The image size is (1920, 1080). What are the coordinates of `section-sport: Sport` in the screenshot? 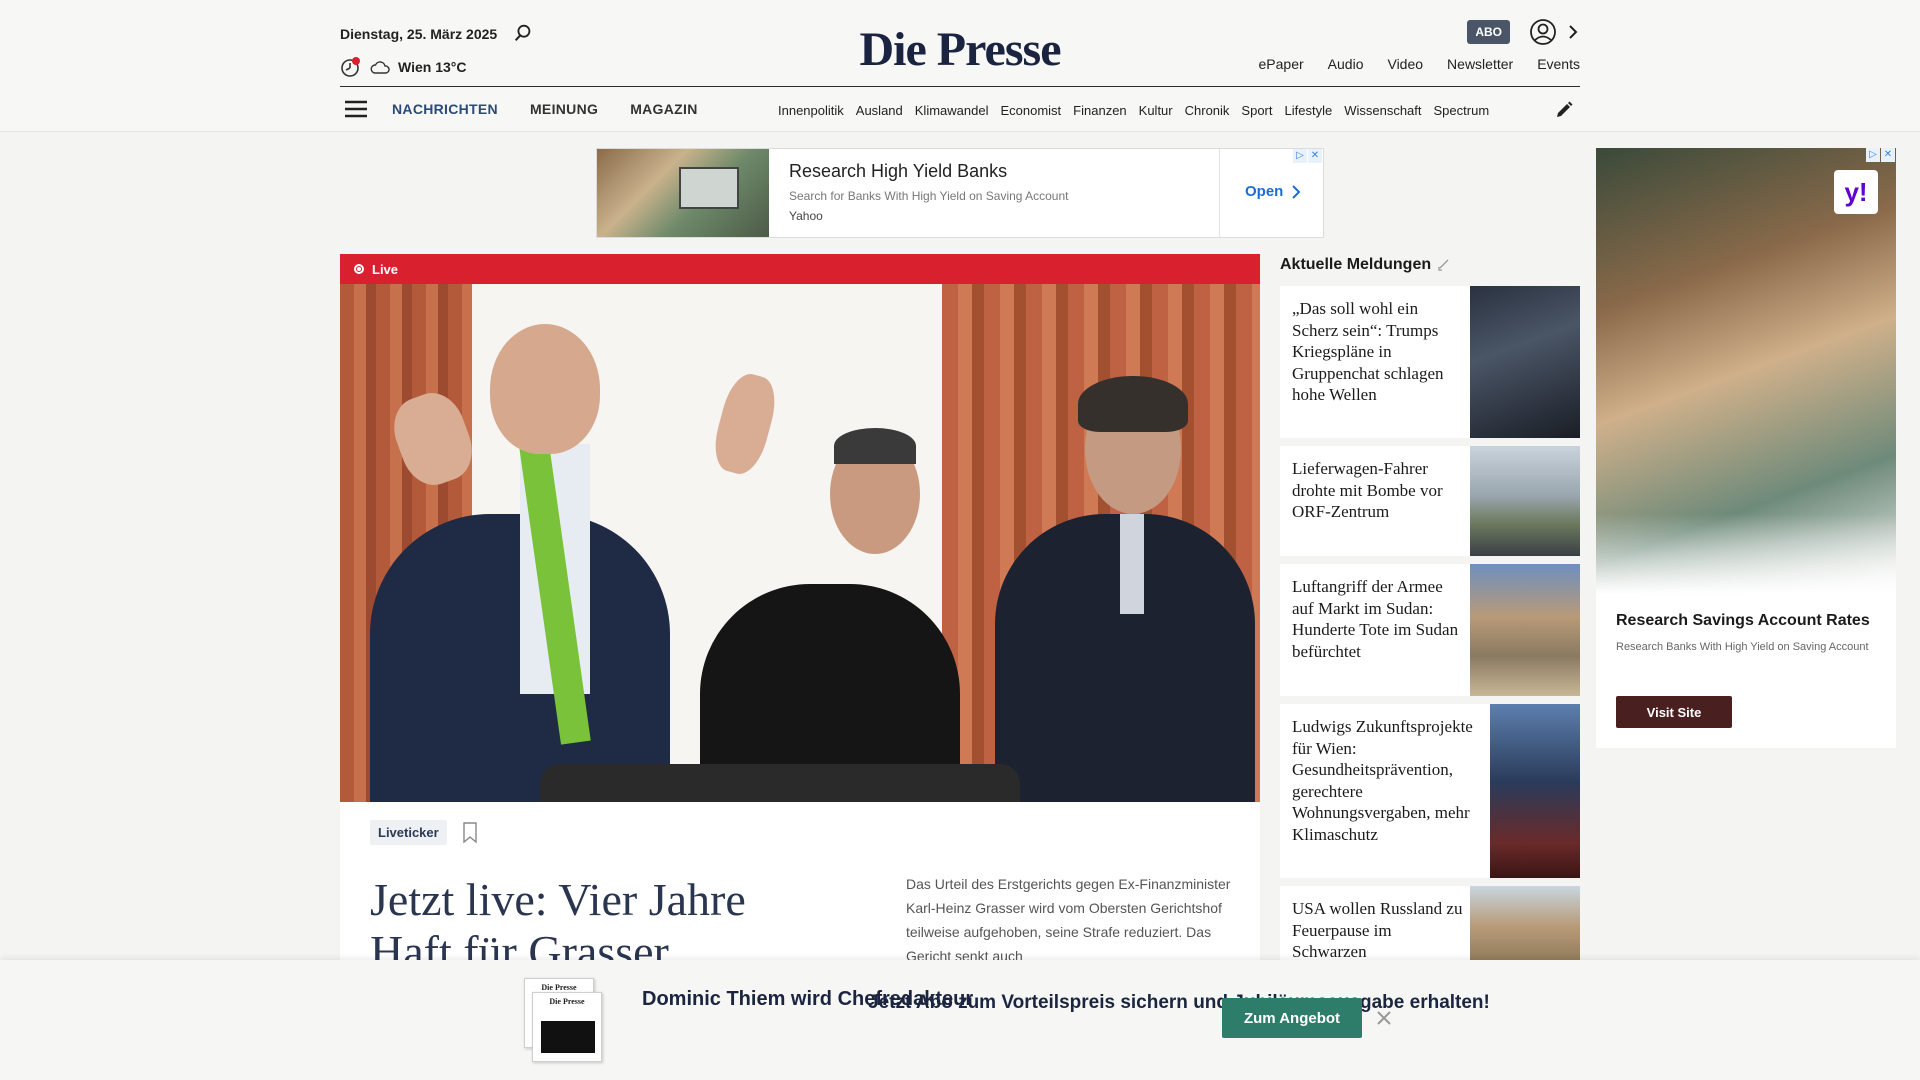 It's located at (1256, 110).